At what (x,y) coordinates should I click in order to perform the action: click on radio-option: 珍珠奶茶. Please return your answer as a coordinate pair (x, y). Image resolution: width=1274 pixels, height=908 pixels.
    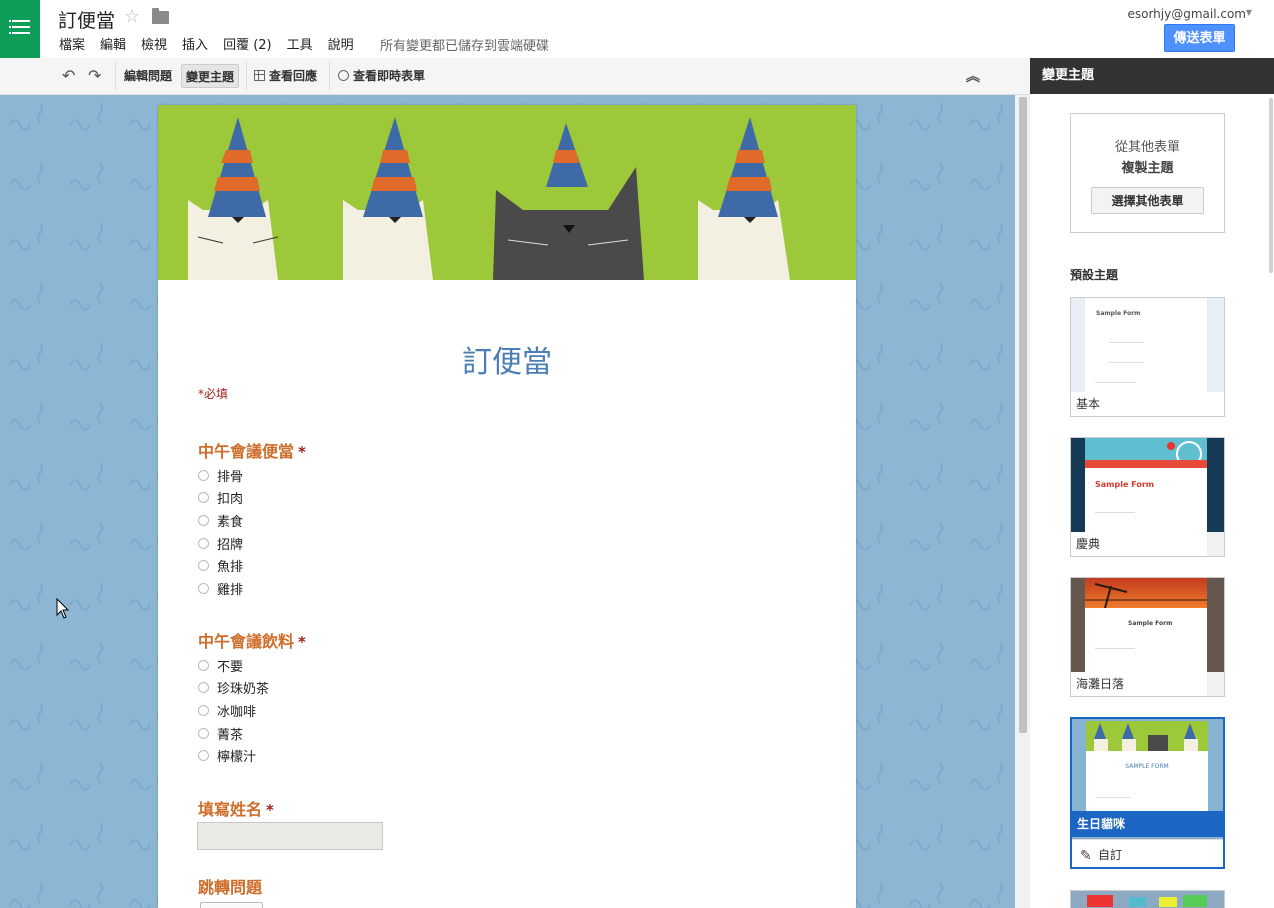
    Looking at the image, I should click on (233, 688).